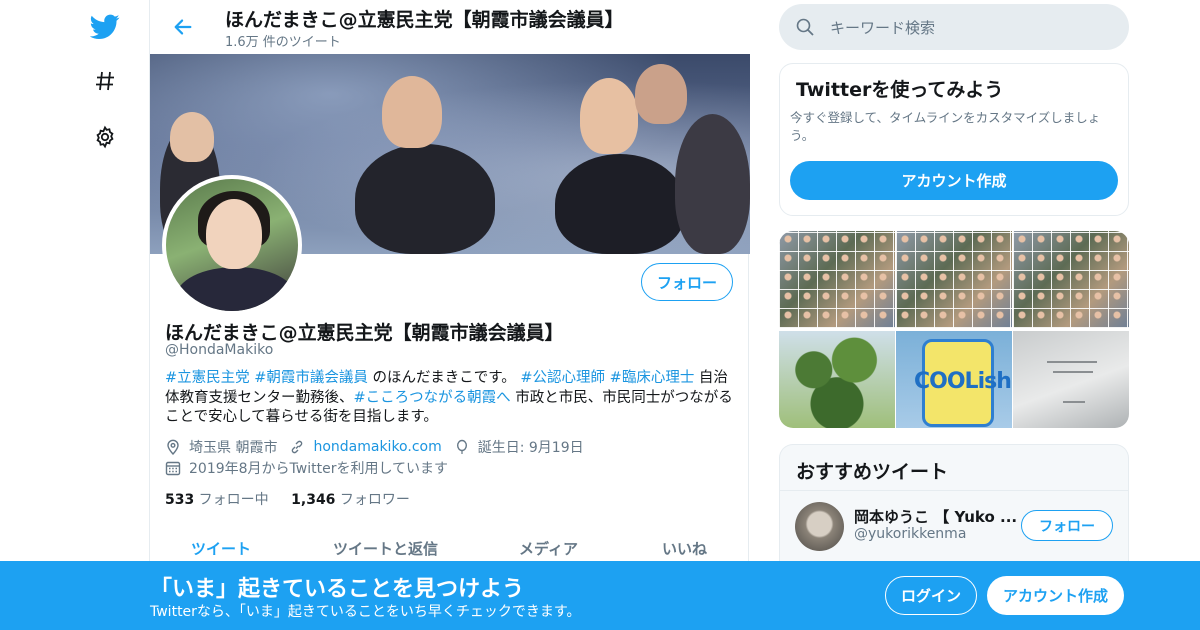 The width and height of the screenshot is (1200, 630). I want to click on back-arrow-icon, so click(183, 27).